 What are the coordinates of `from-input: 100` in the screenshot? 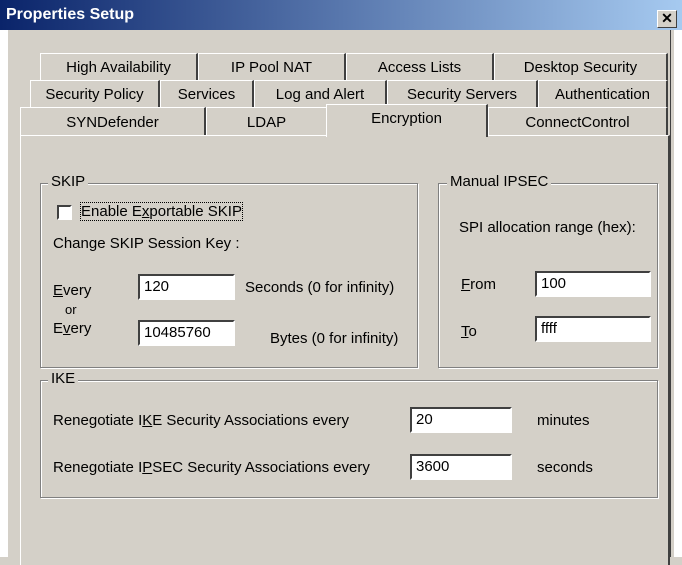 It's located at (593, 284).